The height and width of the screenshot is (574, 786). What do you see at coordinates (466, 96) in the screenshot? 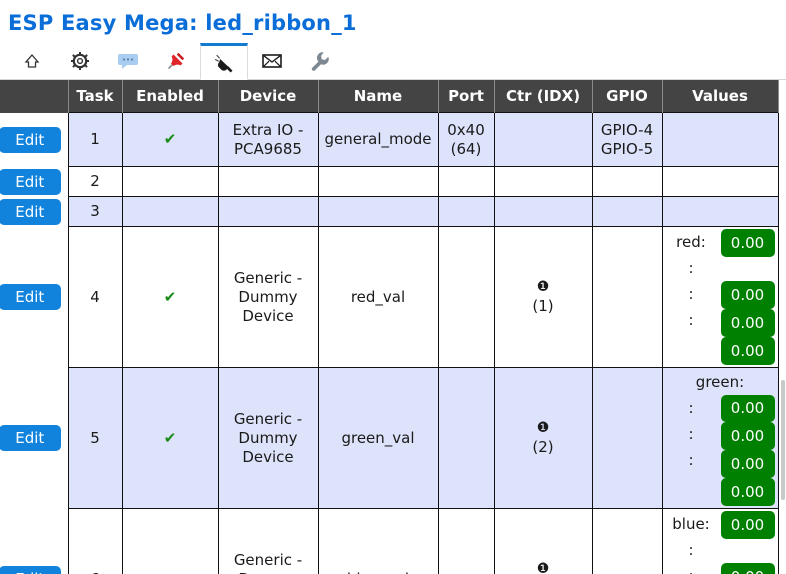
I see `col-header-port: Port` at bounding box center [466, 96].